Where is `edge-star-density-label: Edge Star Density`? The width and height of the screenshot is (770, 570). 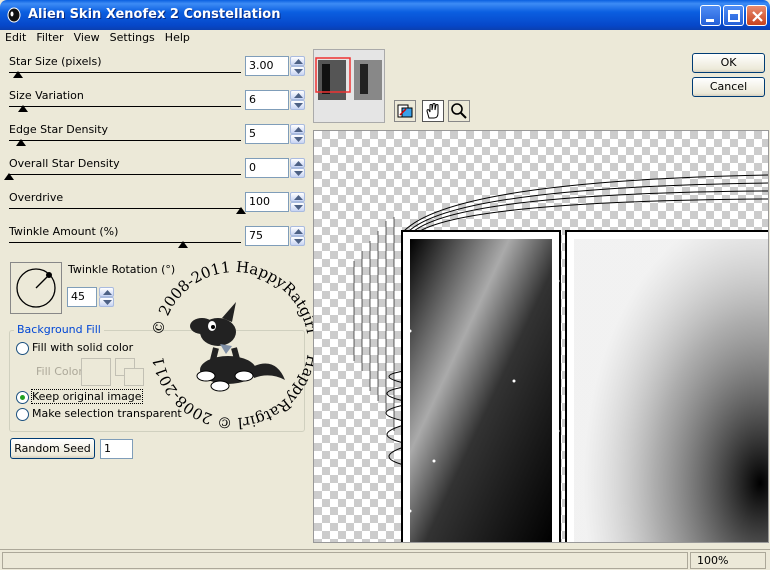
edge-star-density-label: Edge Star Density is located at coordinates (59, 129).